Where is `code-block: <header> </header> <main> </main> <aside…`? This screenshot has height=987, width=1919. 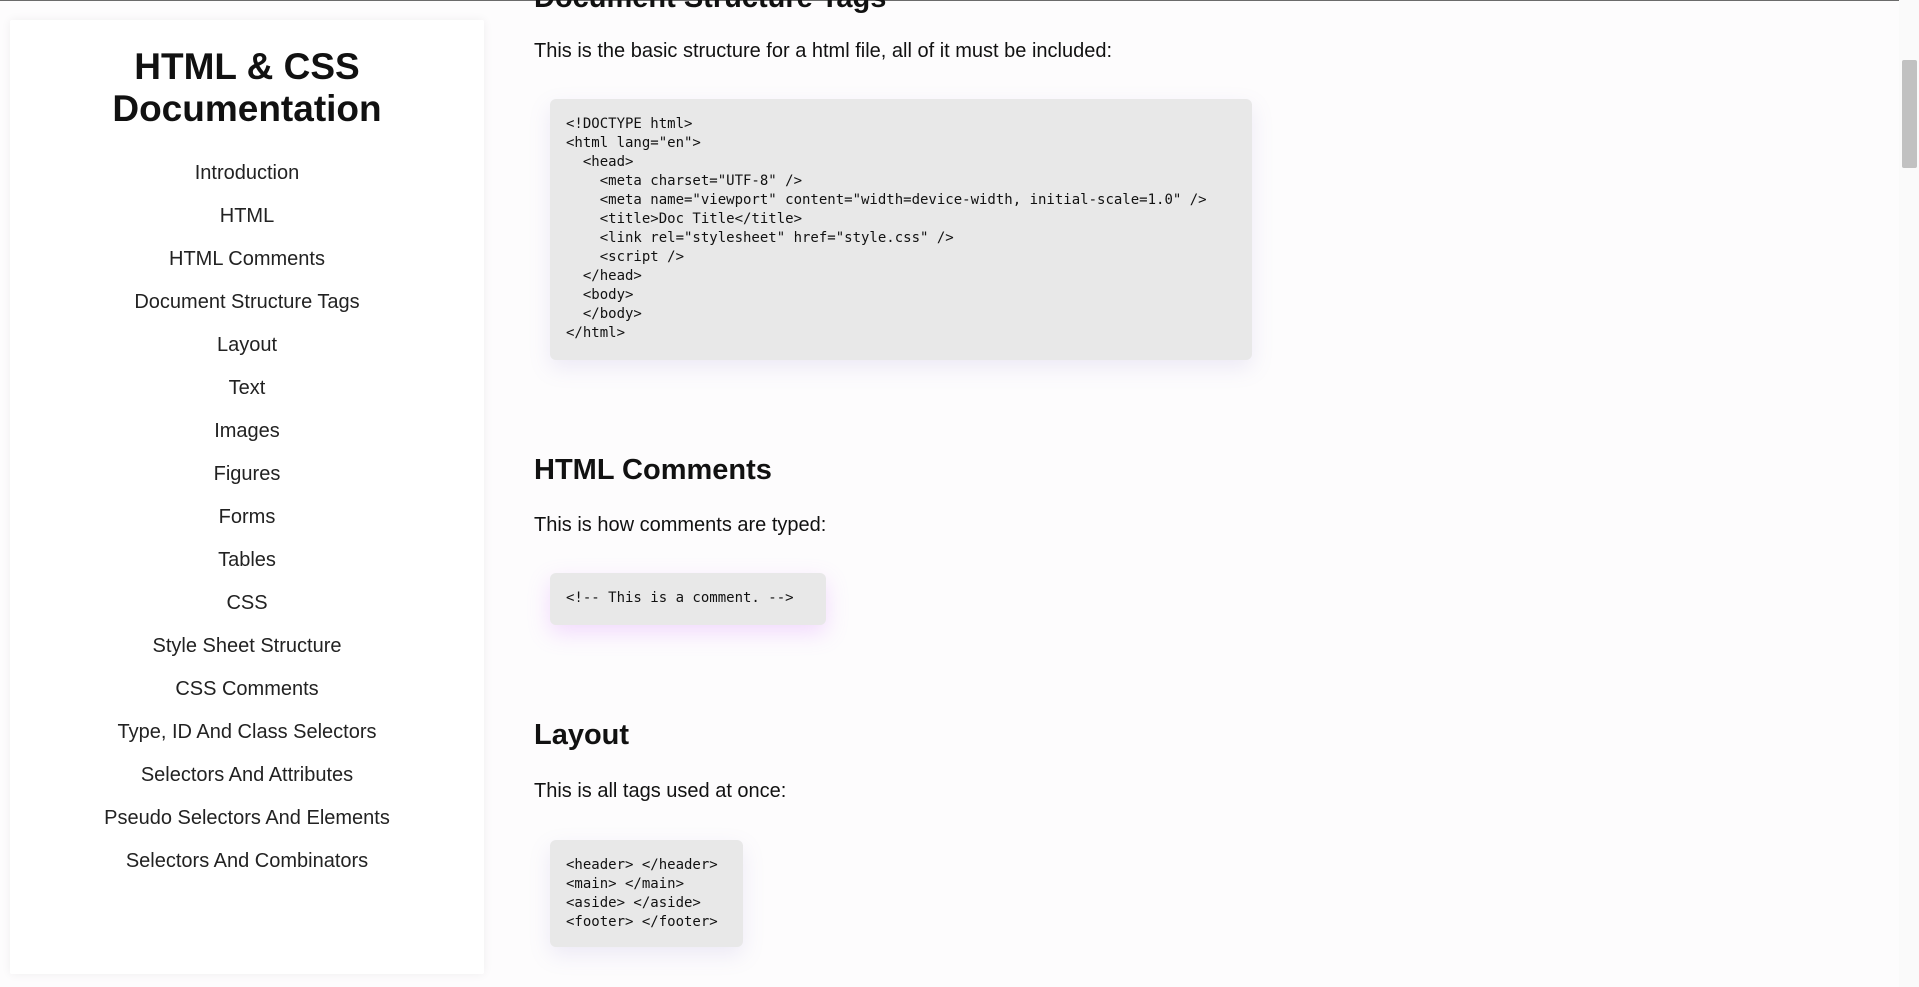 code-block: <header> </header> <main> </main> <aside… is located at coordinates (646, 893).